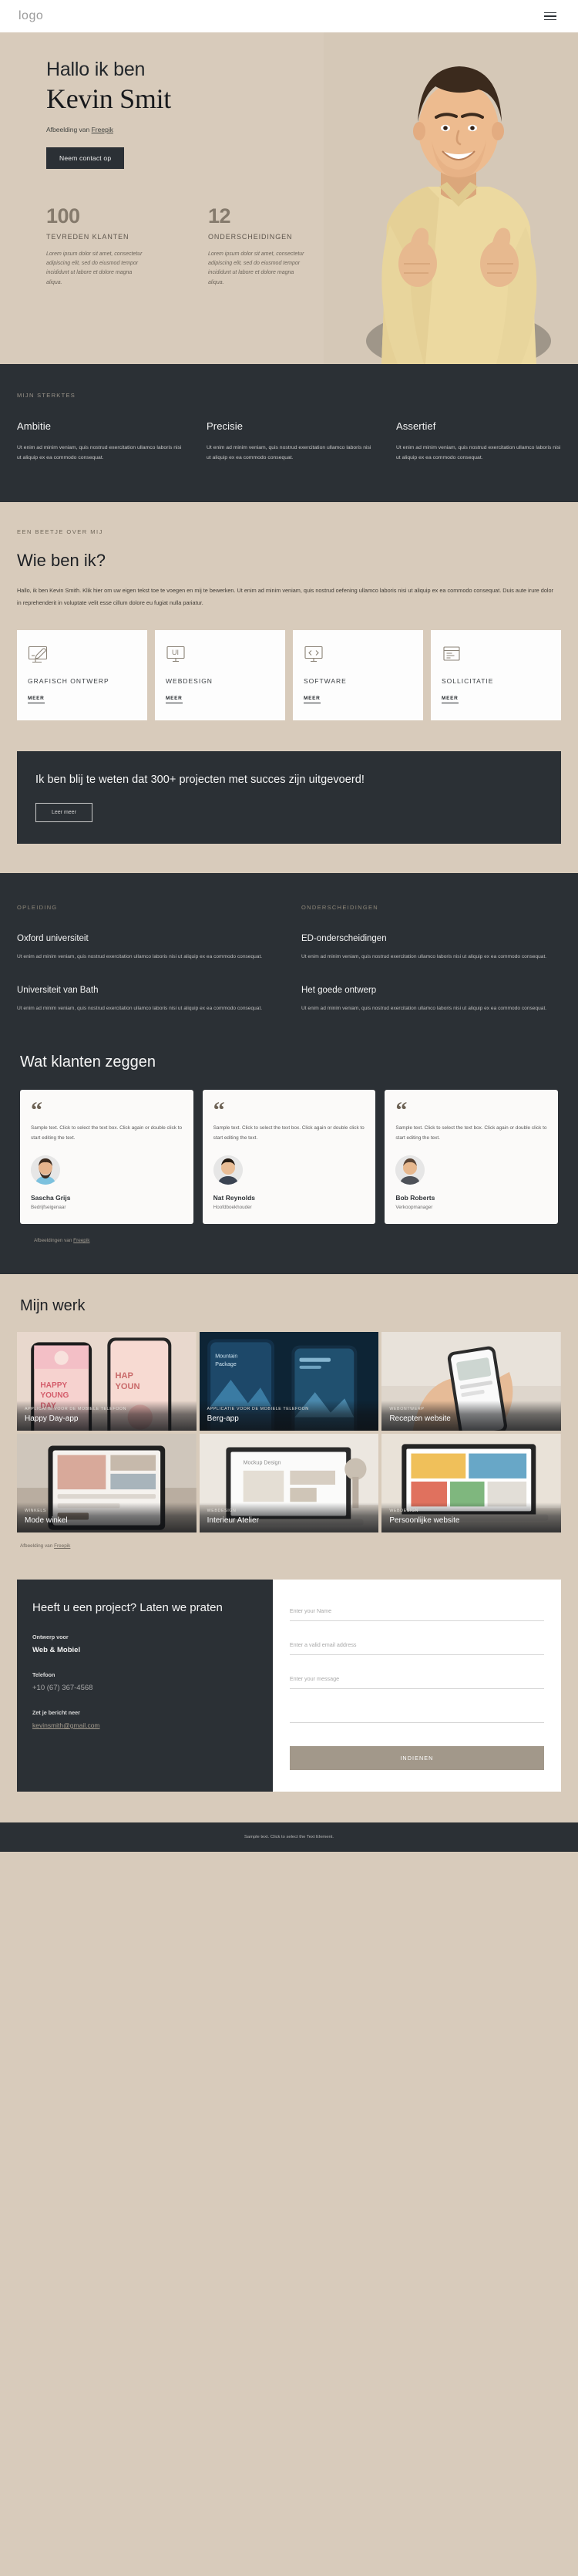 This screenshot has height=2576, width=578. Describe the element at coordinates (57, 1650) in the screenshot. I see `contact-value-service: Web & Mobiel` at that location.